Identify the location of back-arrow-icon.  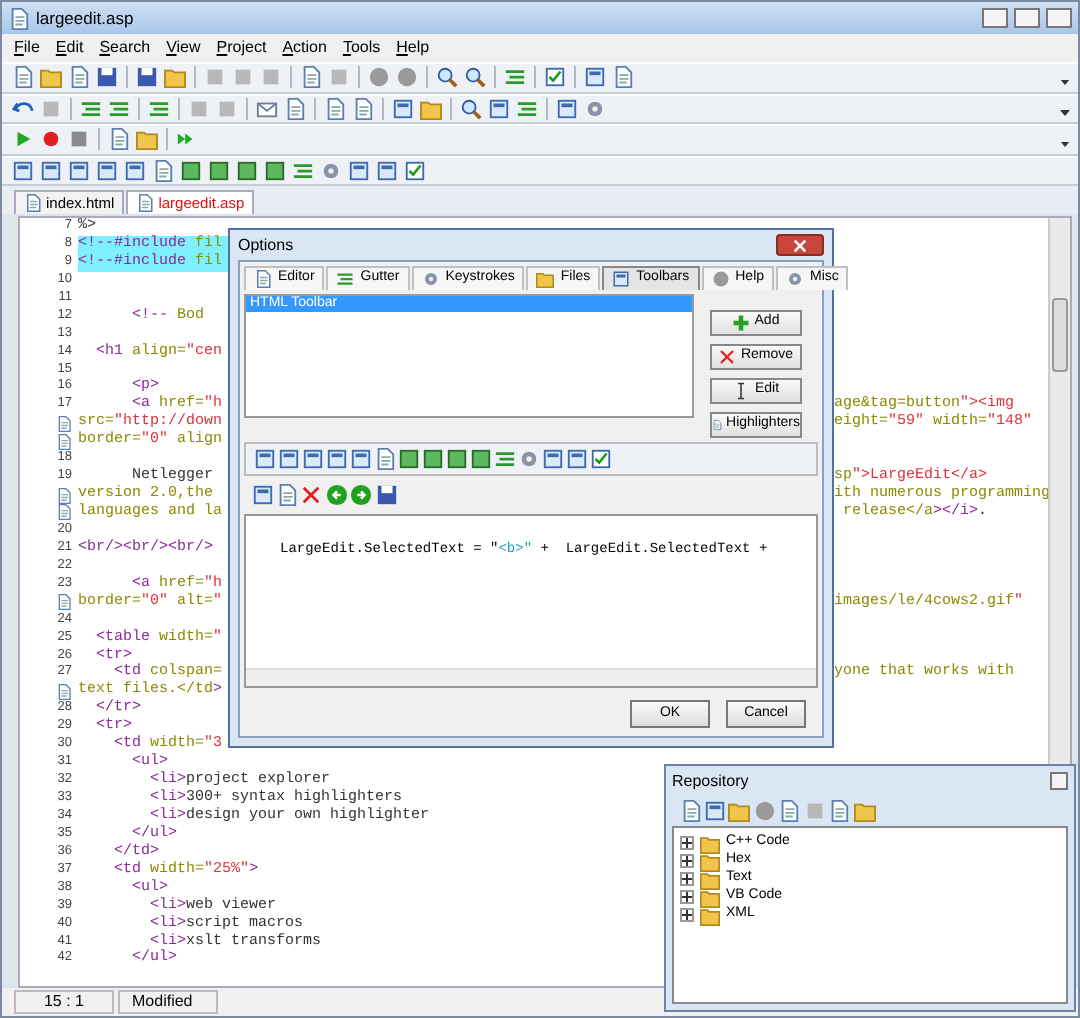
(337, 495).